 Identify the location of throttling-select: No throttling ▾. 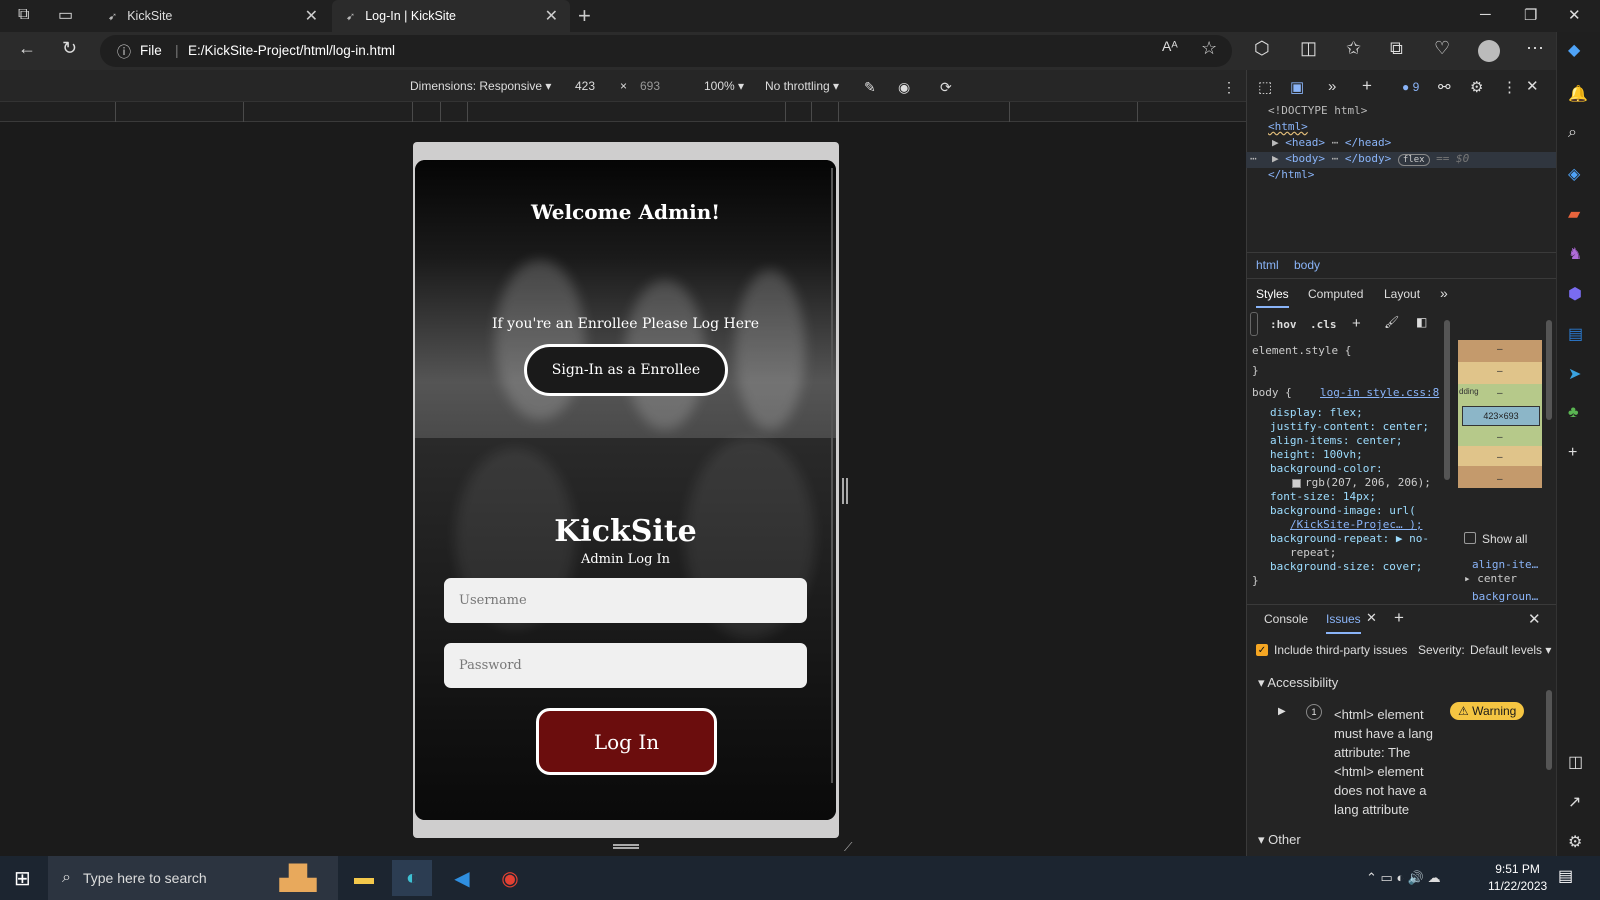
(802, 86).